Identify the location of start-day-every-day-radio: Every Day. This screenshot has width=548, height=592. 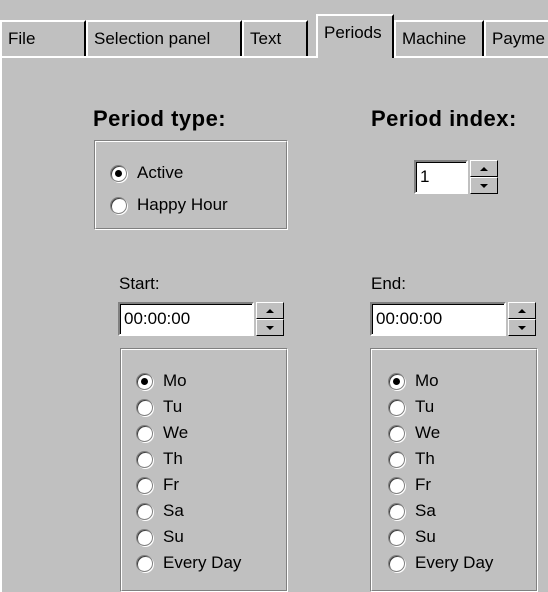
(188, 563).